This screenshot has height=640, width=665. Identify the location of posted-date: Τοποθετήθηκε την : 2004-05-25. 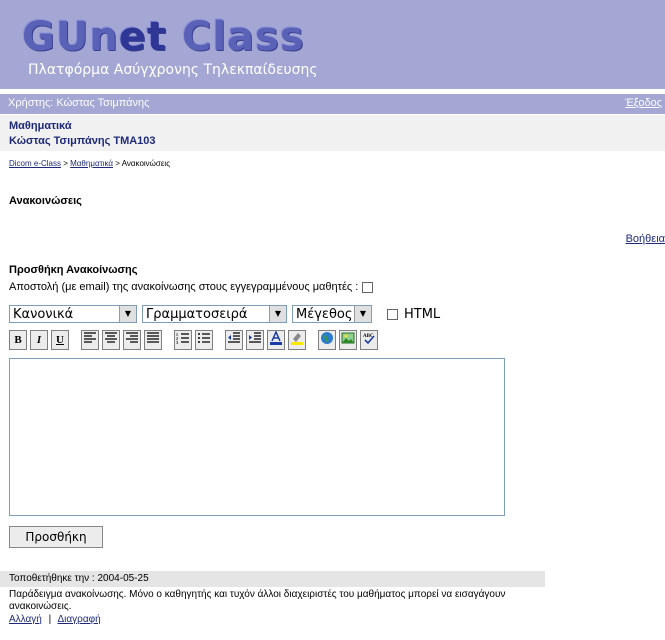
(79, 578).